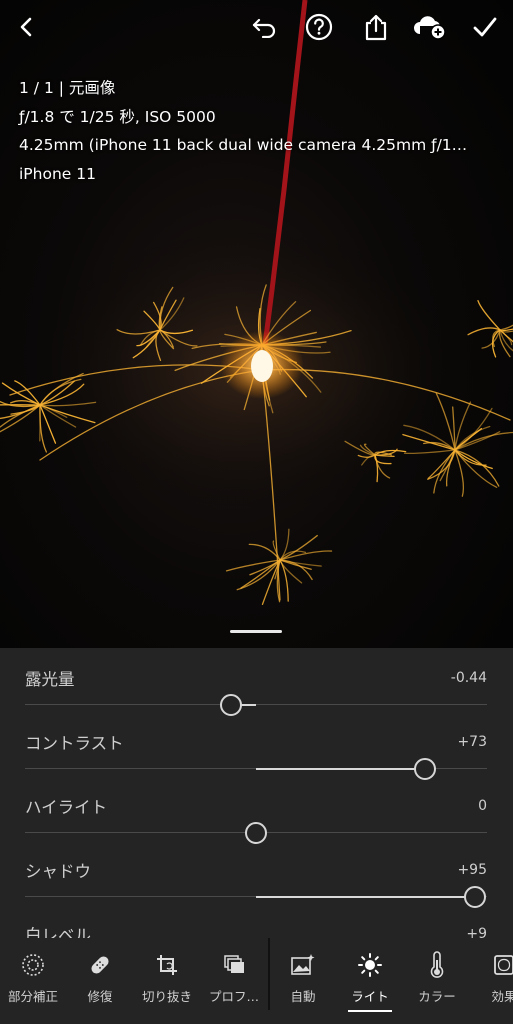 The image size is (513, 1024). What do you see at coordinates (476, 932) in the screenshot?
I see `adjustment-value: +9` at bounding box center [476, 932].